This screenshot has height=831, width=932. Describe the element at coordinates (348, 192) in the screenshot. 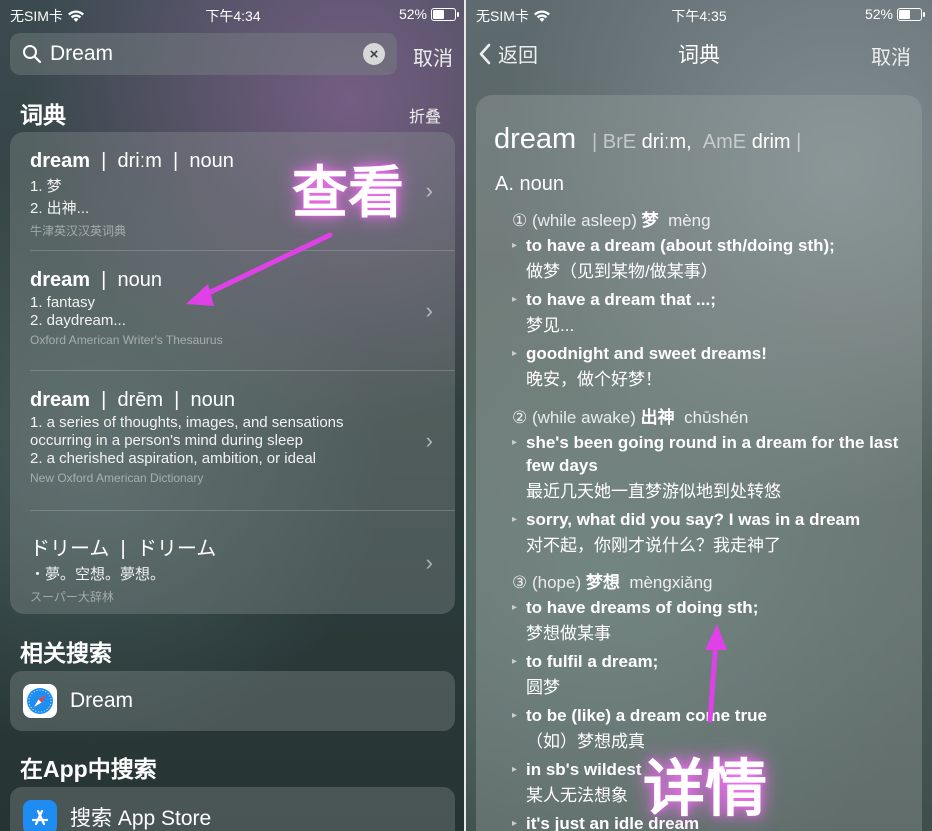

I see `annotation-view-label: 查看` at that location.